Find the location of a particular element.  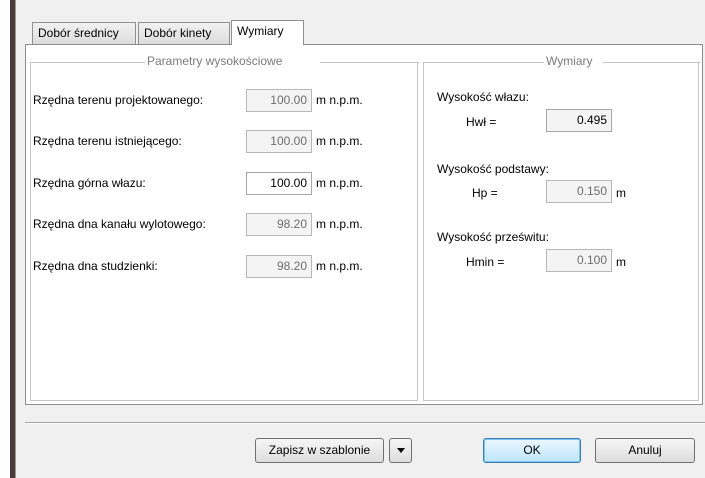

dimensions-title: Wymiary is located at coordinates (569, 61).